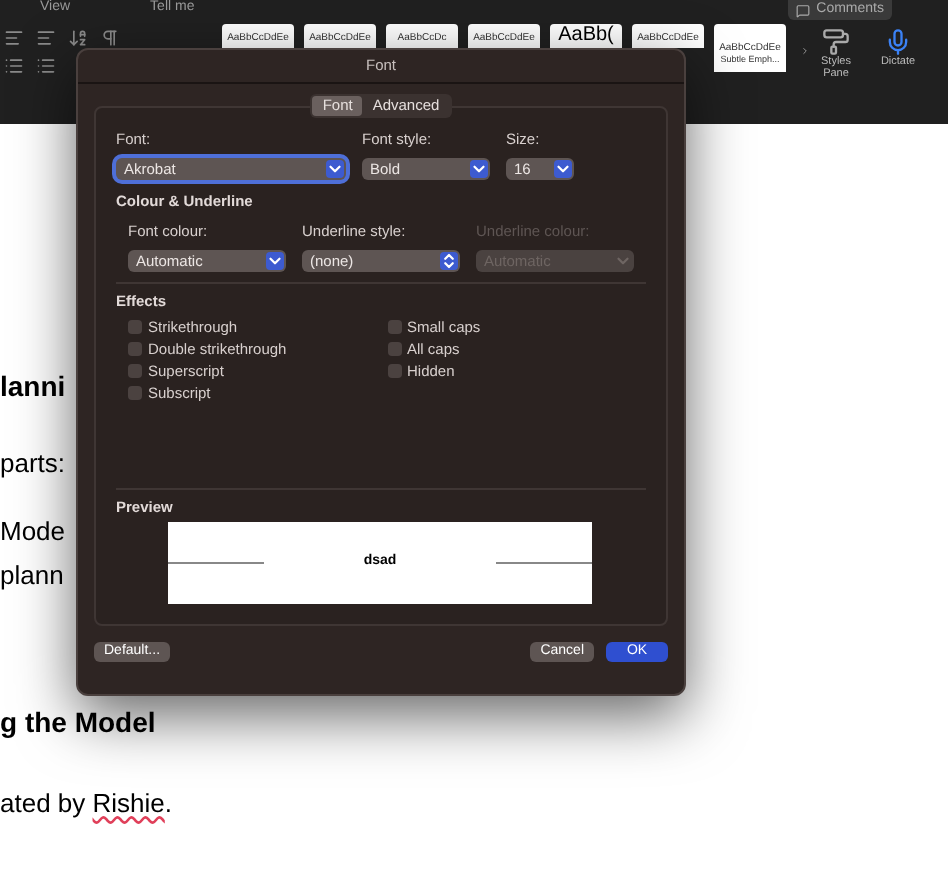 Image resolution: width=948 pixels, height=884 pixels. What do you see at coordinates (78, 38) in the screenshot?
I see `sort-icon` at bounding box center [78, 38].